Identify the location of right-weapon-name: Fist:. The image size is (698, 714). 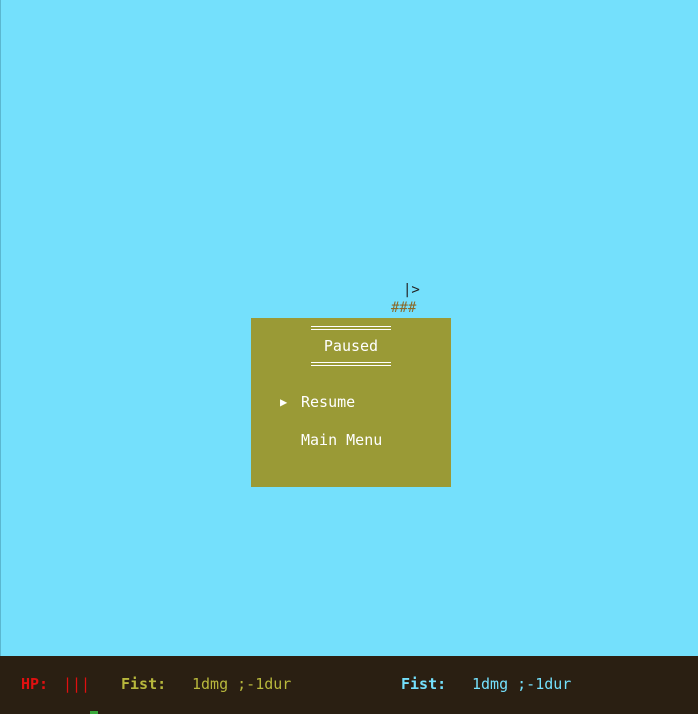
(424, 684).